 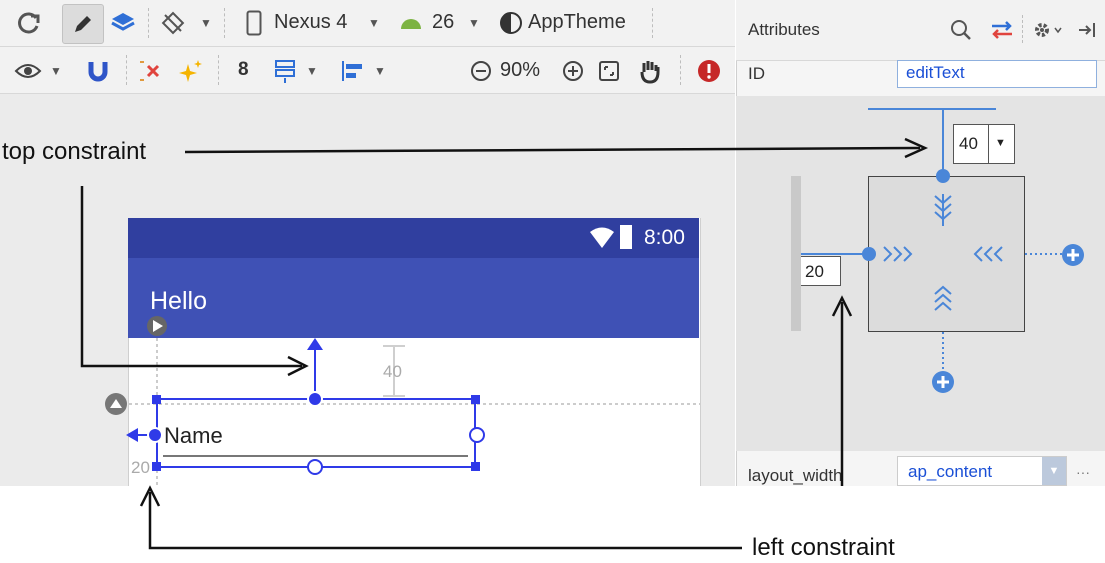 I want to click on left-annotation-line, so click(x=445, y=521).